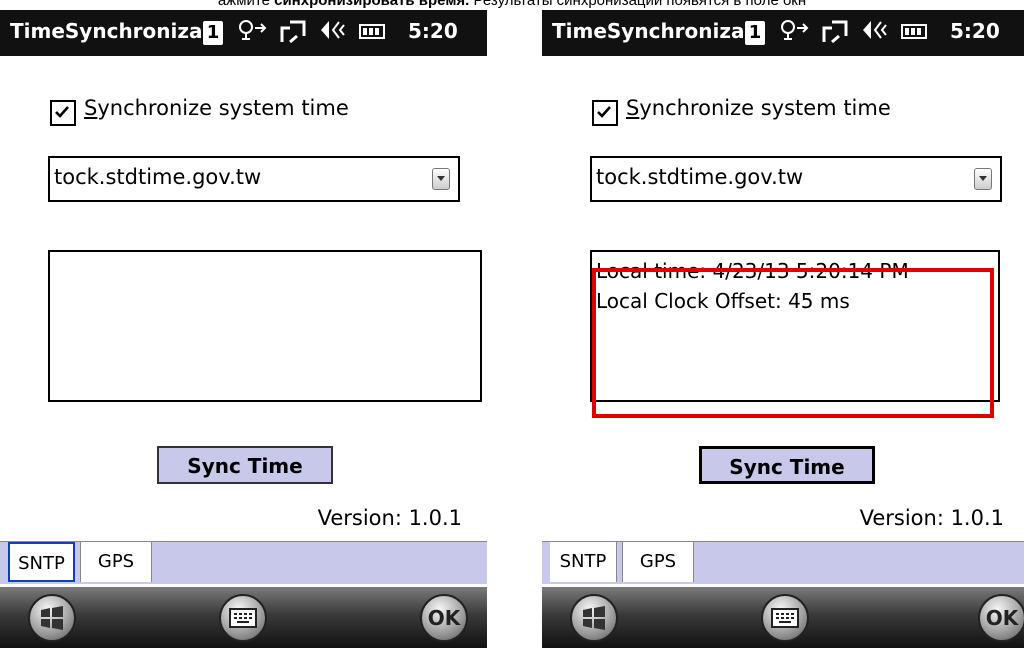  Describe the element at coordinates (265, 326) in the screenshot. I see `result-box` at that location.